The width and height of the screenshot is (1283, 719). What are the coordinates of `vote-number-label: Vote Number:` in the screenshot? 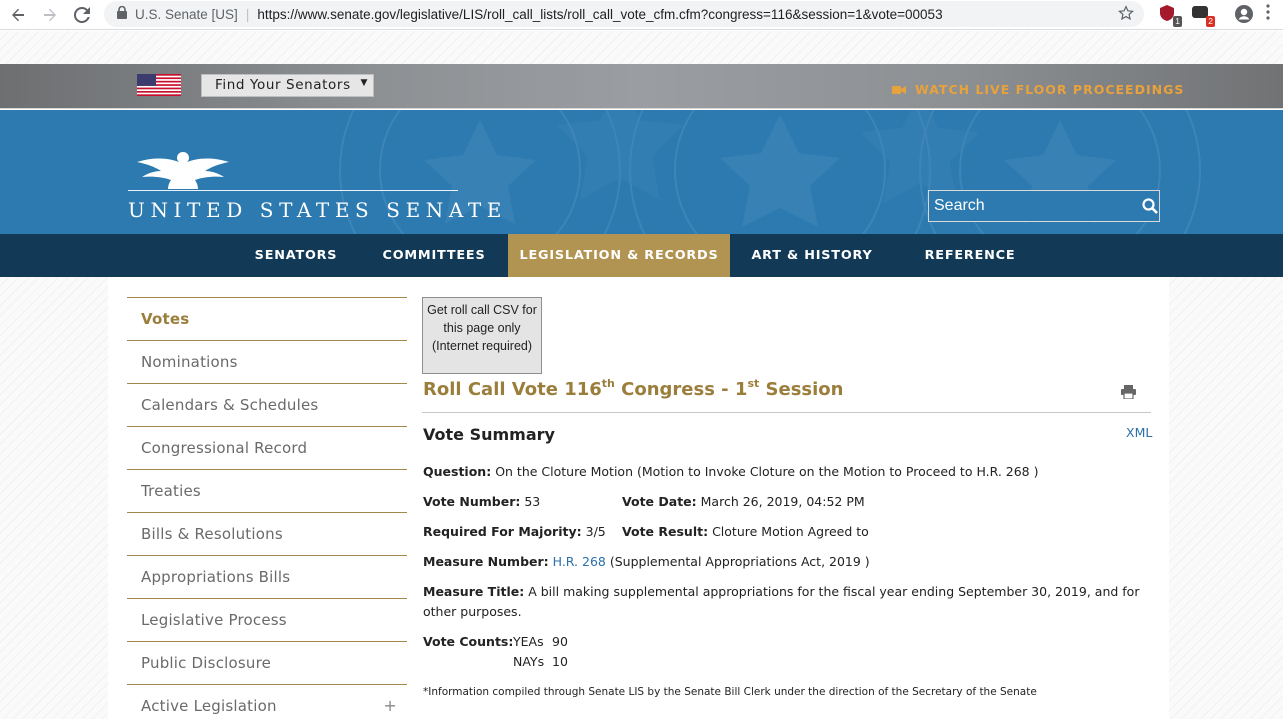 It's located at (472, 501).